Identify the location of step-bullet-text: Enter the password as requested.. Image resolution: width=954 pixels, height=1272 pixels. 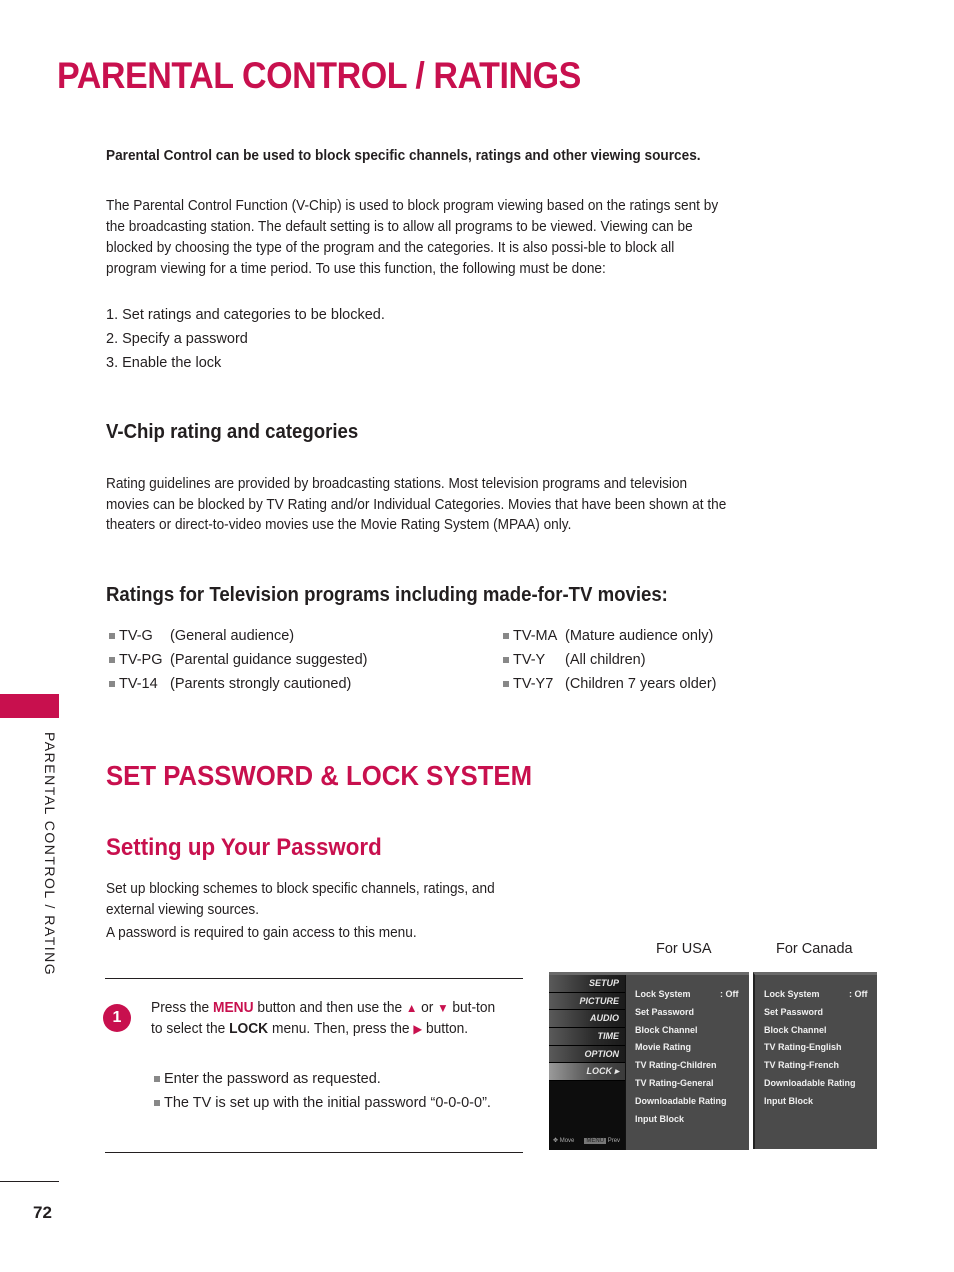
(272, 1079).